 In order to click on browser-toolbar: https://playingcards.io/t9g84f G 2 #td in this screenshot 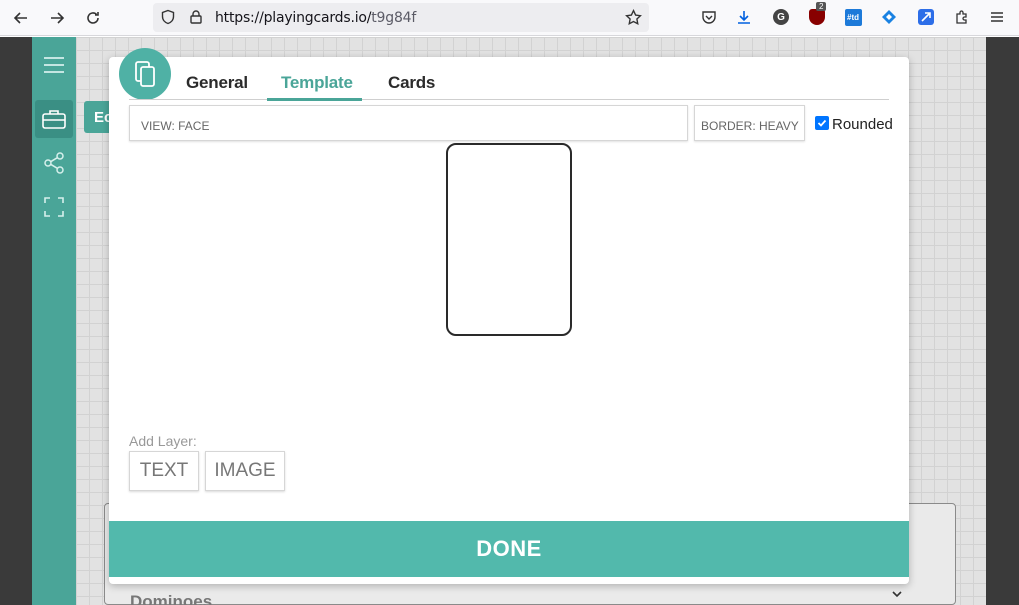, I will do `click(509, 18)`.